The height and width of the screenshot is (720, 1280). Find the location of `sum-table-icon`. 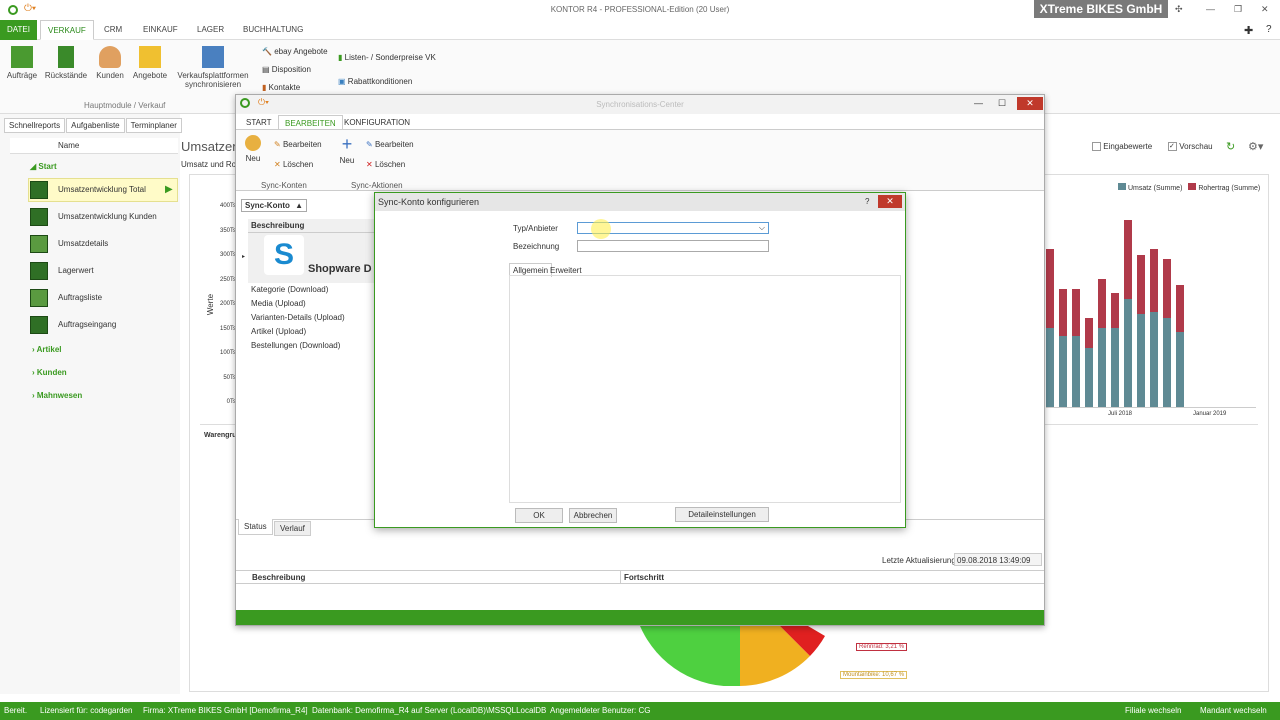

sum-table-icon is located at coordinates (39, 298).